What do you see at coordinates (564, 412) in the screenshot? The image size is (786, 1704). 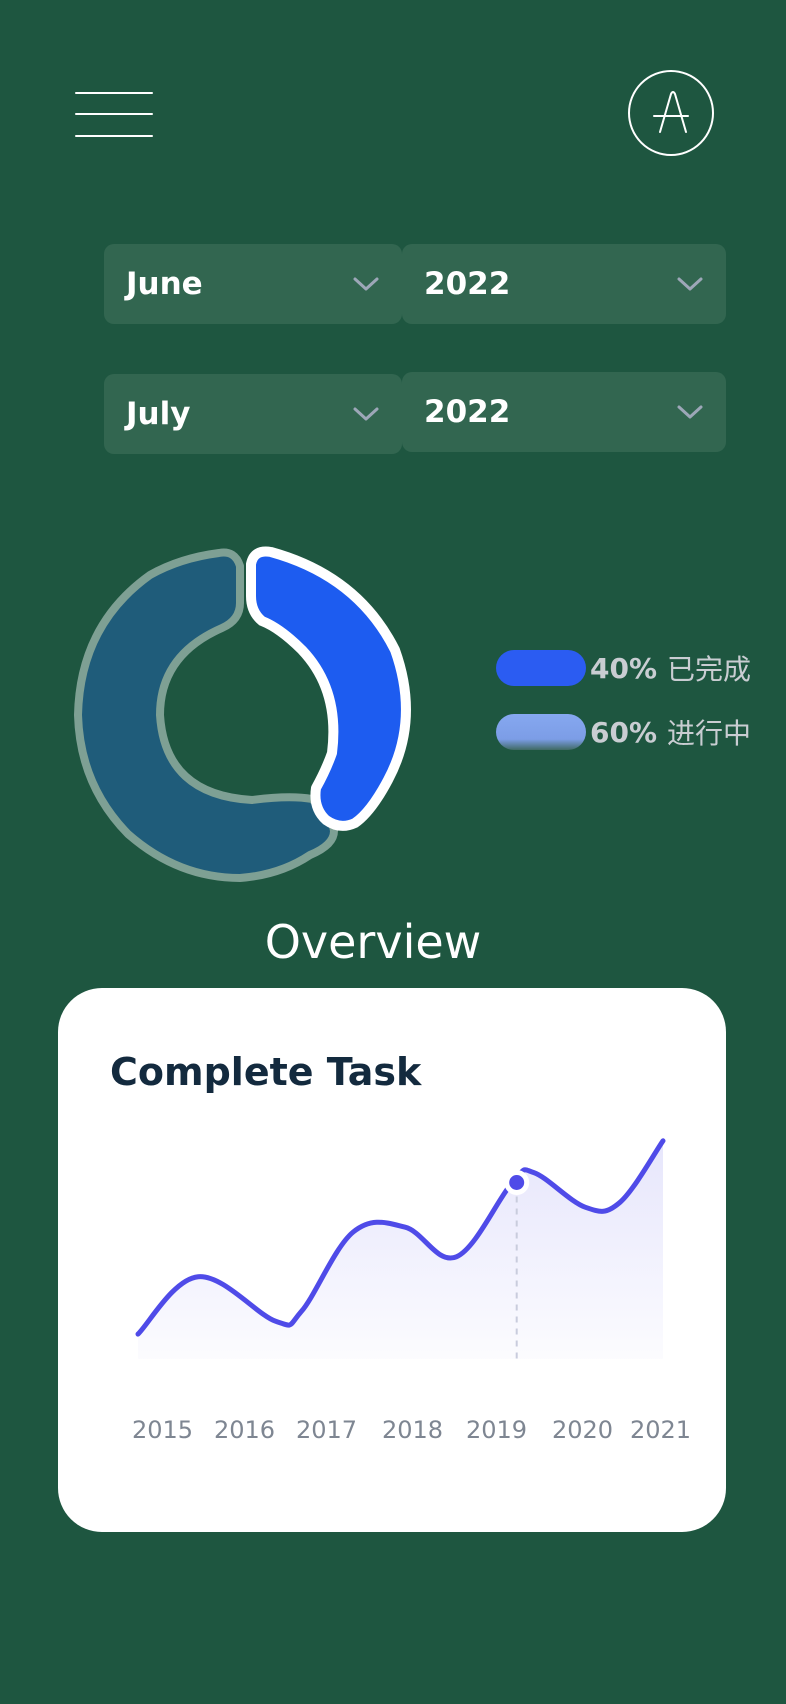 I see `end-year-select: 2022` at bounding box center [564, 412].